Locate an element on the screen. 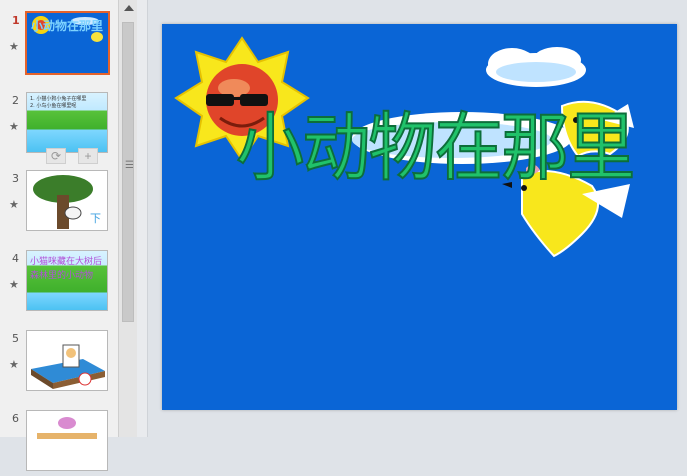  slide-thumbnail-row-2: 2 ★ 1. 小猫小狗小兔子在哪里 2. 小鸟小鱼在哪里呢 ⟳ + is located at coordinates (59, 128).